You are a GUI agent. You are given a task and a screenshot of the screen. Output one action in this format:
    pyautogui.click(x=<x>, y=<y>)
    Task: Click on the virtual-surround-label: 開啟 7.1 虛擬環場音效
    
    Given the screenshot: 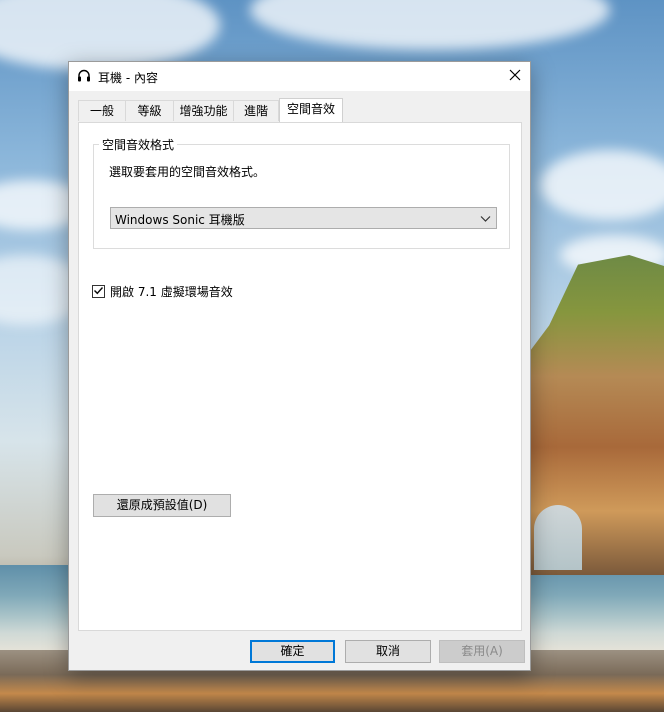 What is the action you would take?
    pyautogui.click(x=171, y=292)
    